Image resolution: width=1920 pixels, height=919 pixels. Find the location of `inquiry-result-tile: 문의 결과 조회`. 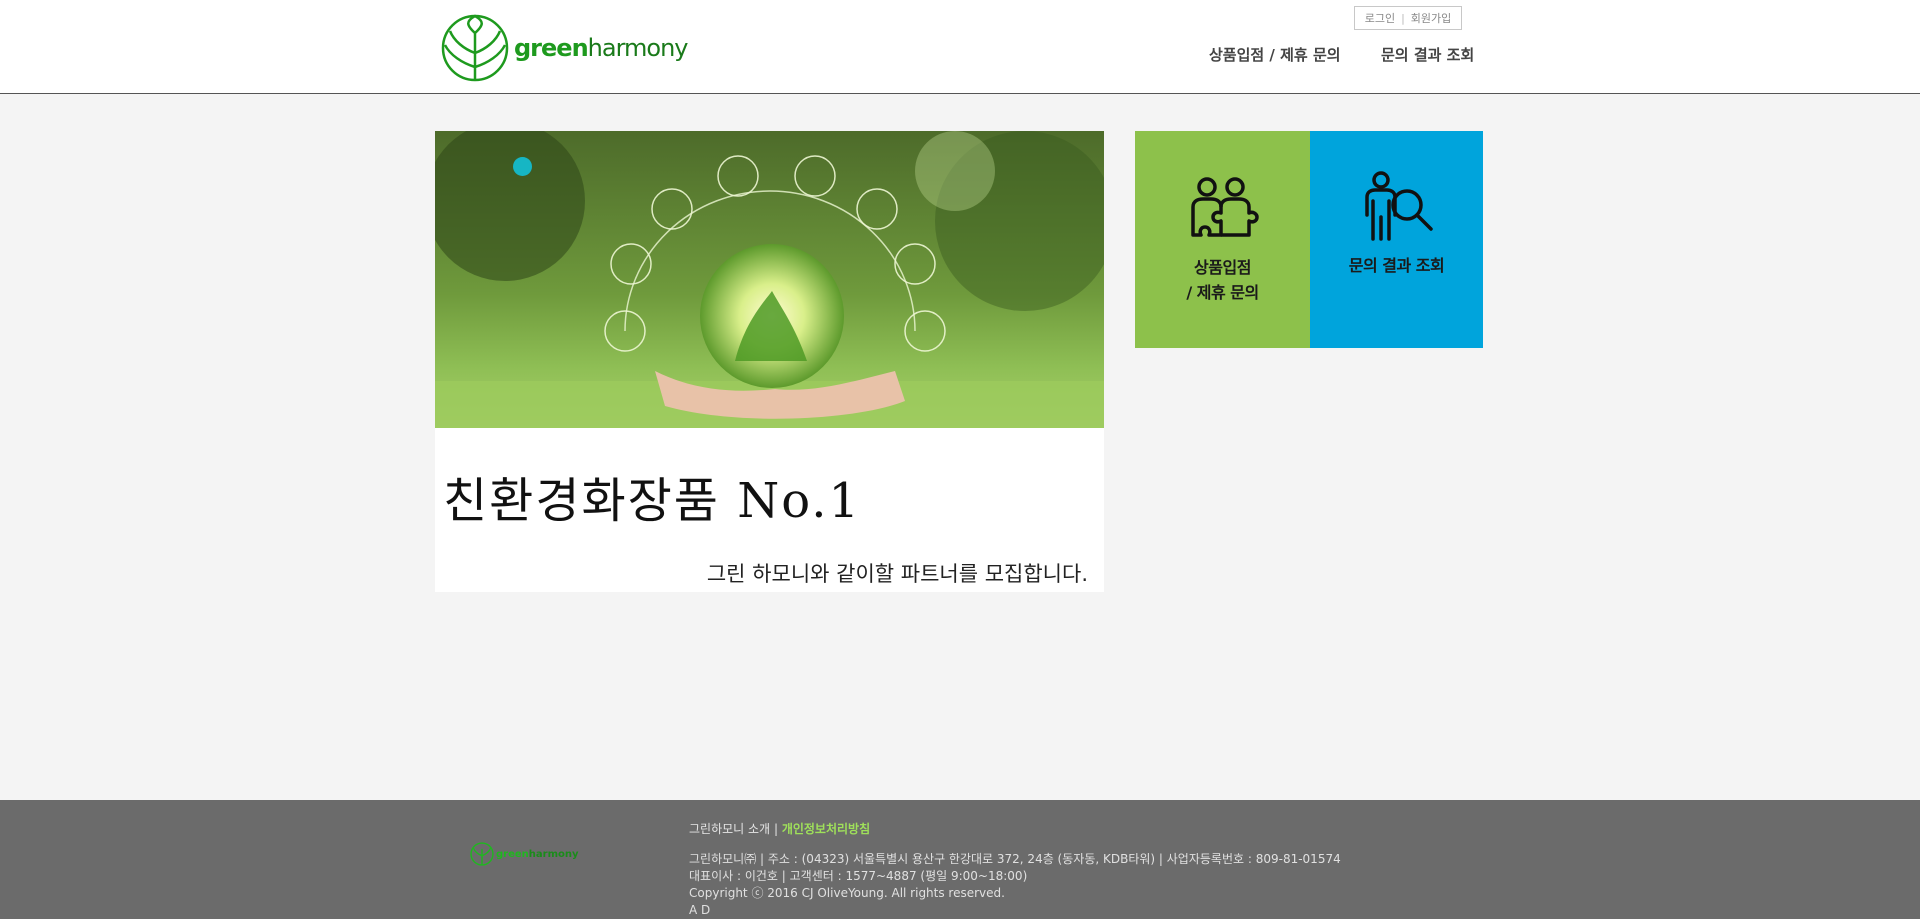

inquiry-result-tile: 문의 결과 조회 is located at coordinates (1396, 239).